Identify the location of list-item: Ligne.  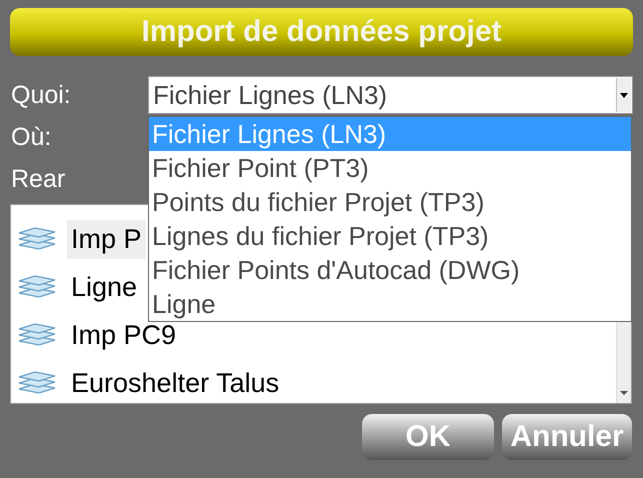
(104, 287).